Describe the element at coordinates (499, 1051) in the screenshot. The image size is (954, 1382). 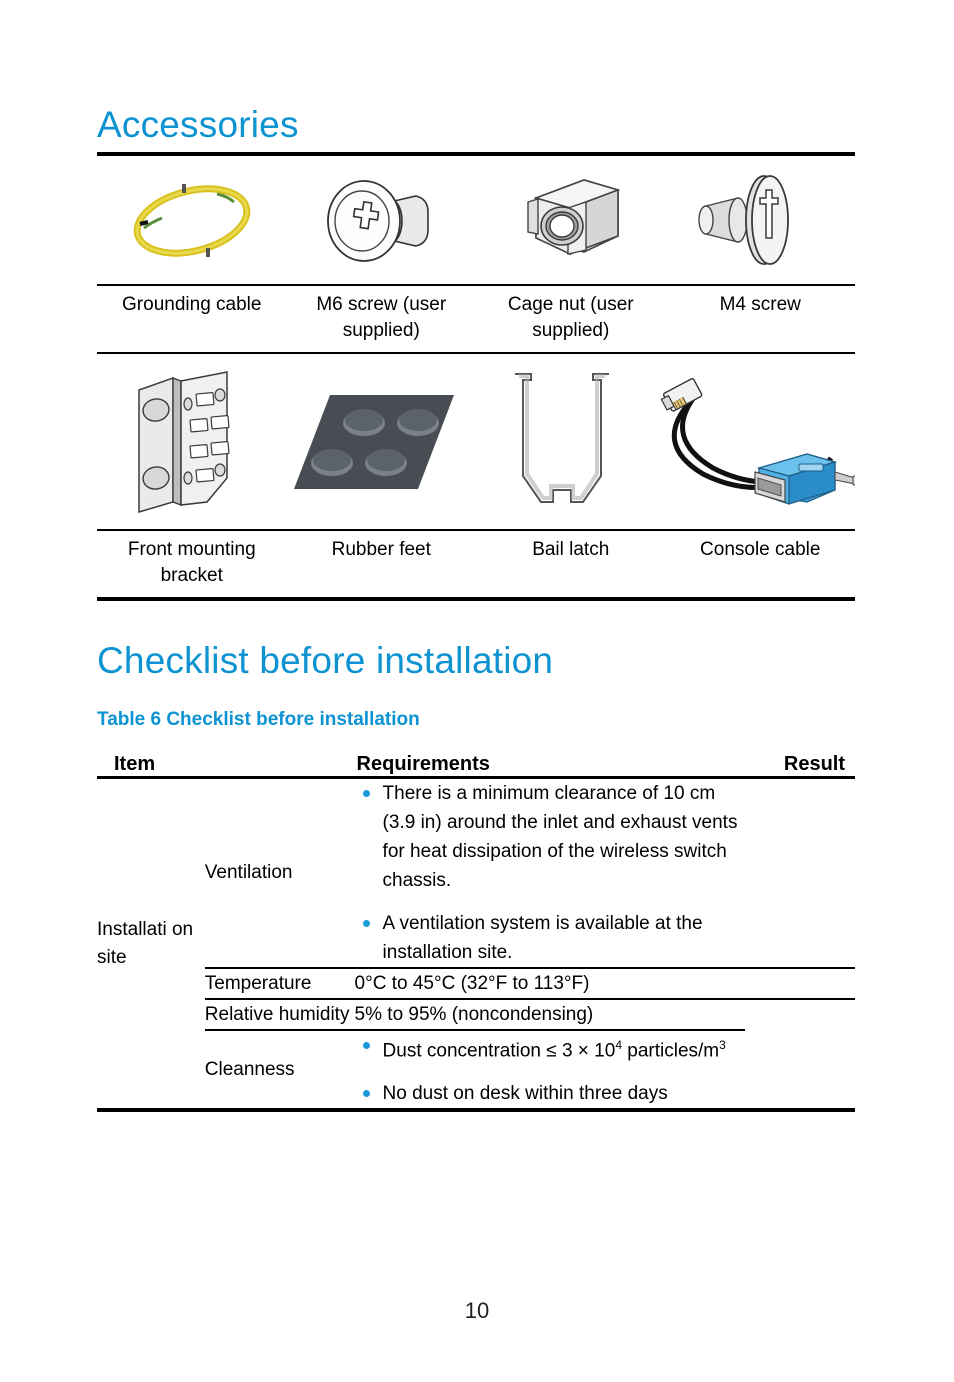
I see `bullet-text-part: Dust concentration ≤ 3 × 10` at that location.